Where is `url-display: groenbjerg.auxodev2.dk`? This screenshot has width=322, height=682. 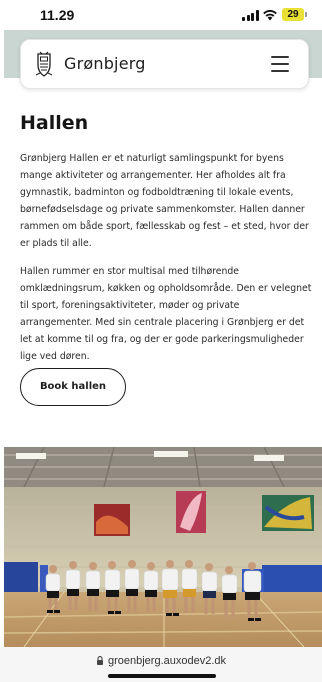 url-display: groenbjerg.auxodev2.dk is located at coordinates (161, 661).